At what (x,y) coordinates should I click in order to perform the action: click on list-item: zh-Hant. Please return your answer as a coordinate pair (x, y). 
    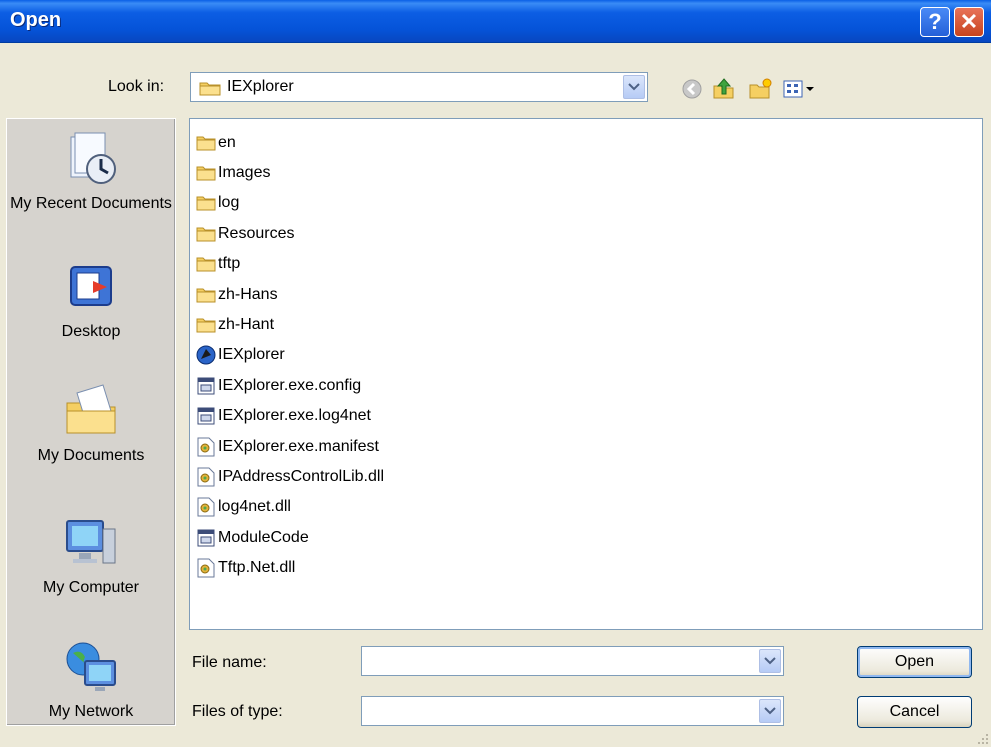
    Looking at the image, I should click on (235, 325).